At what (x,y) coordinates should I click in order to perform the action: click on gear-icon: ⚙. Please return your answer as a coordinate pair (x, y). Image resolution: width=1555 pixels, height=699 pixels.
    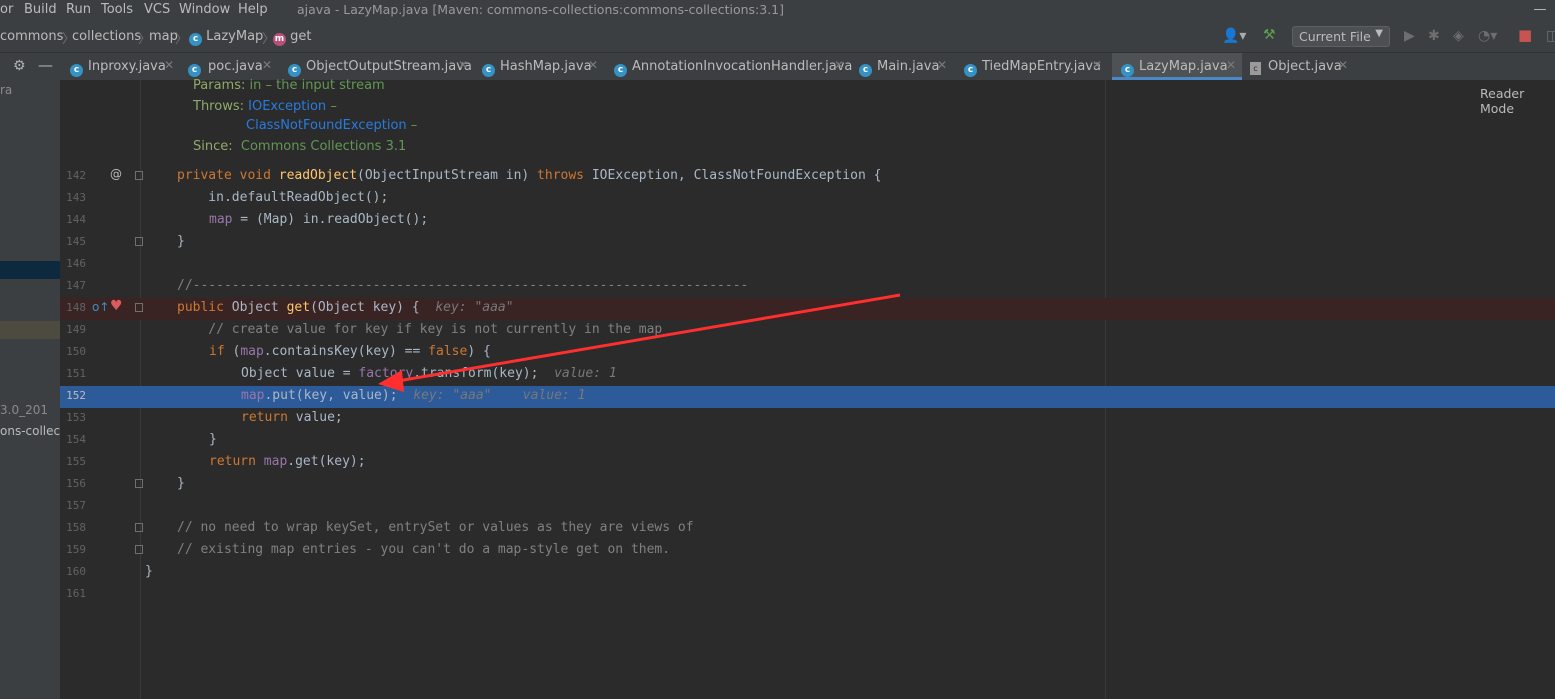
    Looking at the image, I should click on (19, 66).